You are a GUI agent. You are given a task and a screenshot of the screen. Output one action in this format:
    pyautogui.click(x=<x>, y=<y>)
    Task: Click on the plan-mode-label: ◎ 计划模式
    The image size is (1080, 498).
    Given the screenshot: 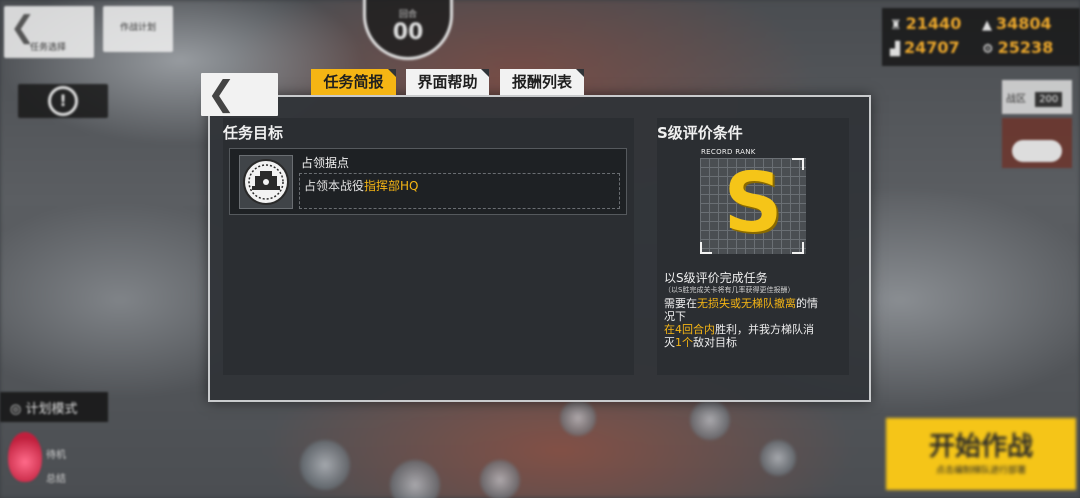 What is the action you would take?
    pyautogui.click(x=54, y=407)
    